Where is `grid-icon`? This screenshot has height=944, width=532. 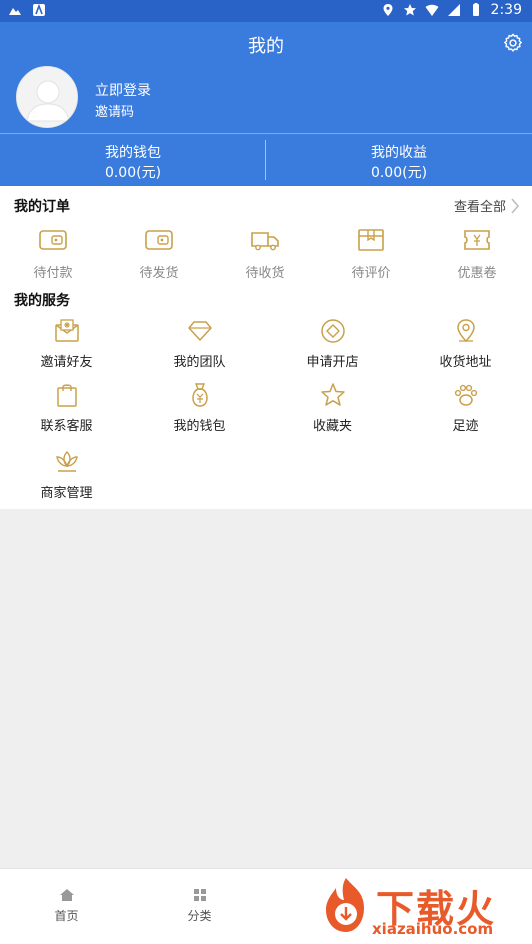
grid-icon is located at coordinates (199, 895).